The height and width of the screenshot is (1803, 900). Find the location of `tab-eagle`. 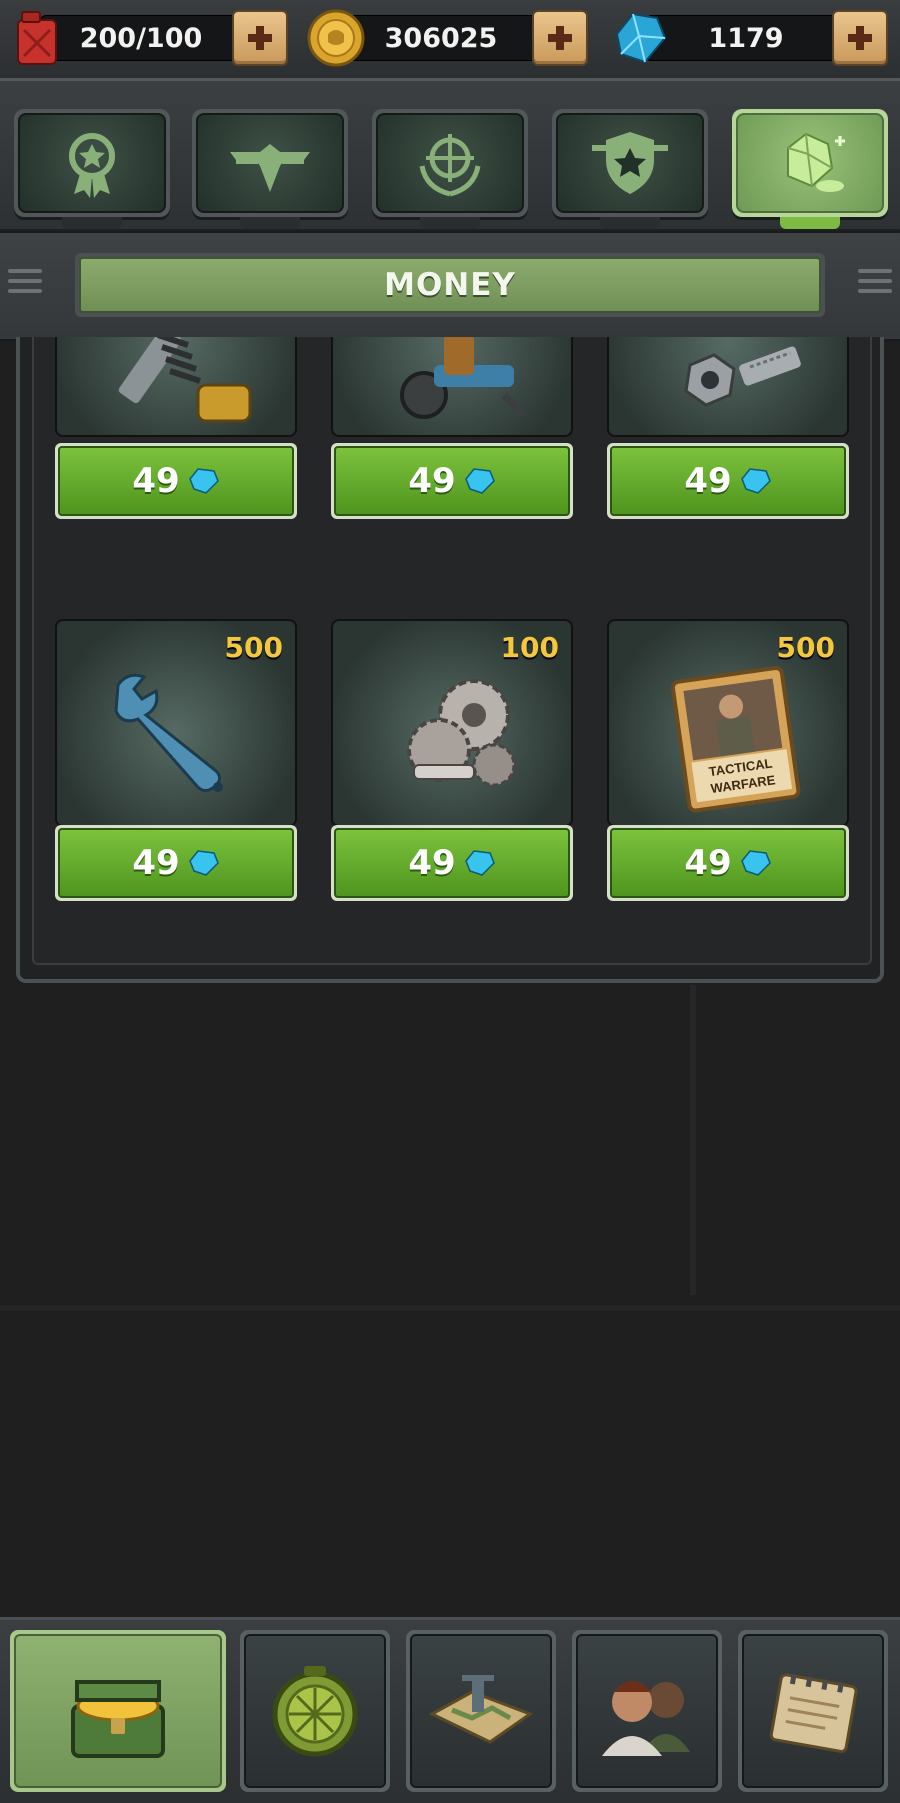

tab-eagle is located at coordinates (270, 163).